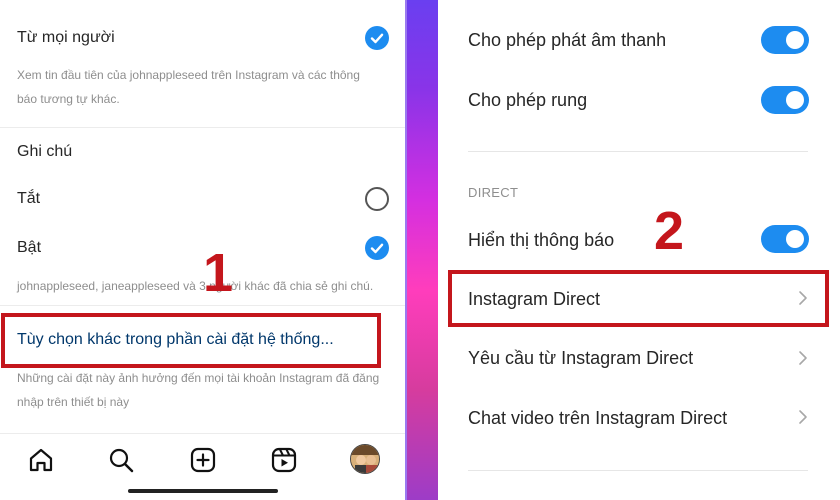 The width and height of the screenshot is (840, 500). What do you see at coordinates (29, 198) in the screenshot?
I see `notes-off-label: Tắt` at bounding box center [29, 198].